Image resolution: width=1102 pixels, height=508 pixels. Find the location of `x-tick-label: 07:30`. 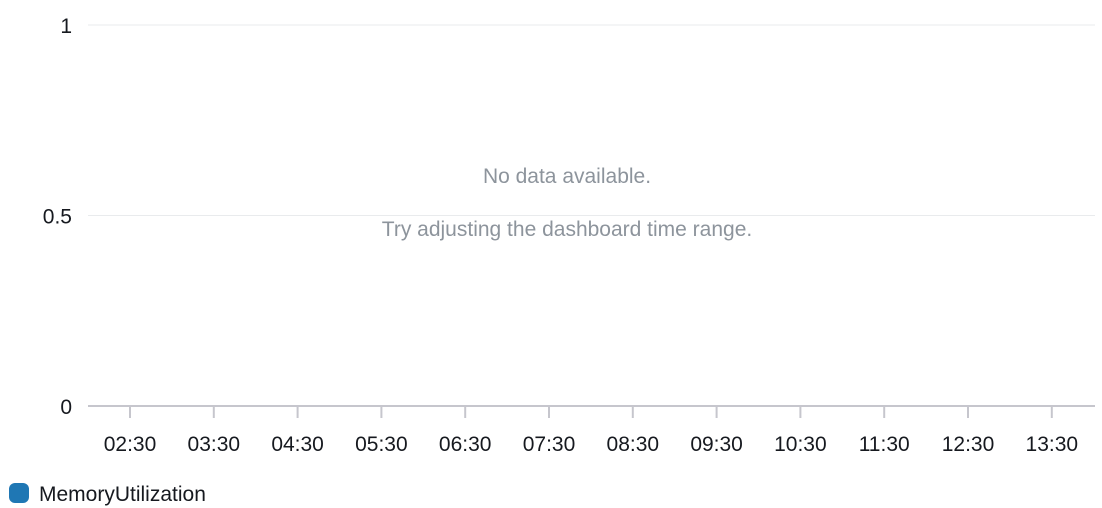

x-tick-label: 07:30 is located at coordinates (549, 444).